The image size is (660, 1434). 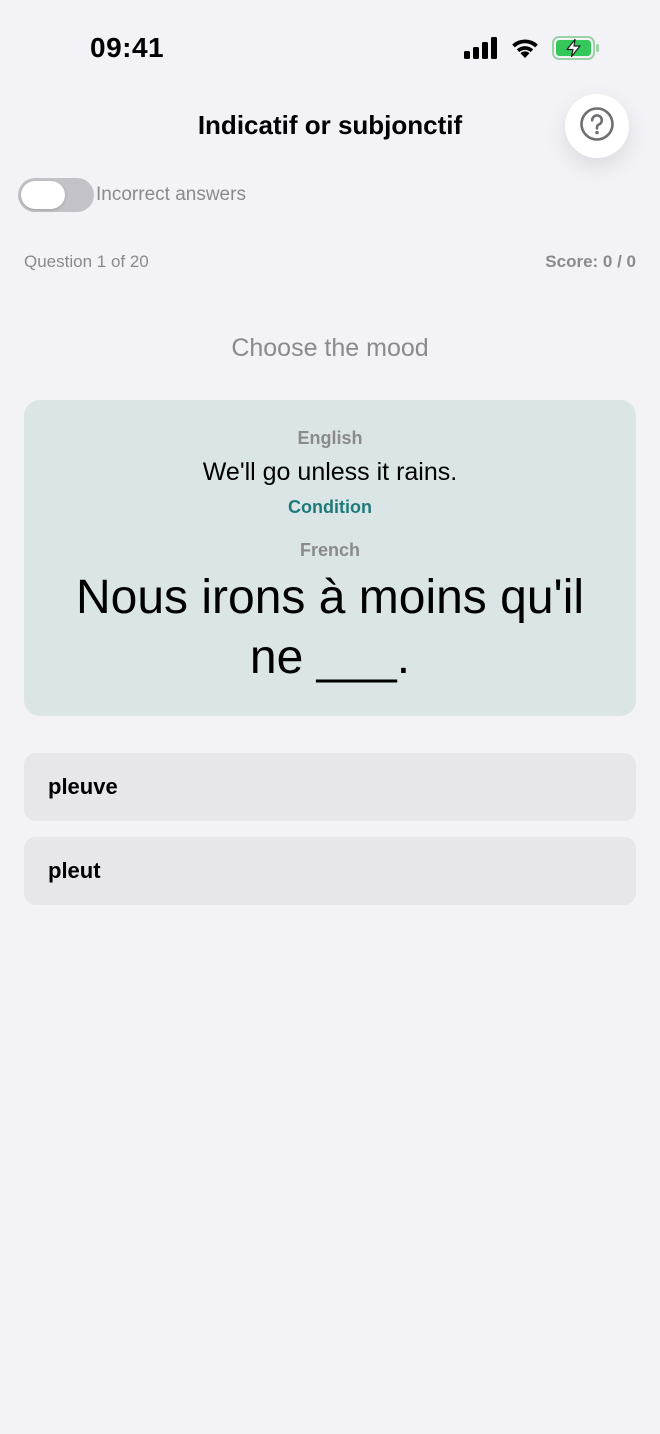 What do you see at coordinates (525, 48) in the screenshot?
I see `wifi-icon` at bounding box center [525, 48].